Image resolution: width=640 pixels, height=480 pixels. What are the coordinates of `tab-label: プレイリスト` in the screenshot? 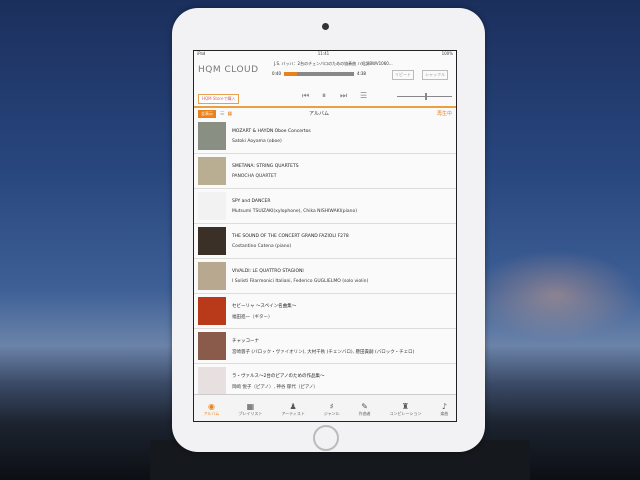 It's located at (250, 413).